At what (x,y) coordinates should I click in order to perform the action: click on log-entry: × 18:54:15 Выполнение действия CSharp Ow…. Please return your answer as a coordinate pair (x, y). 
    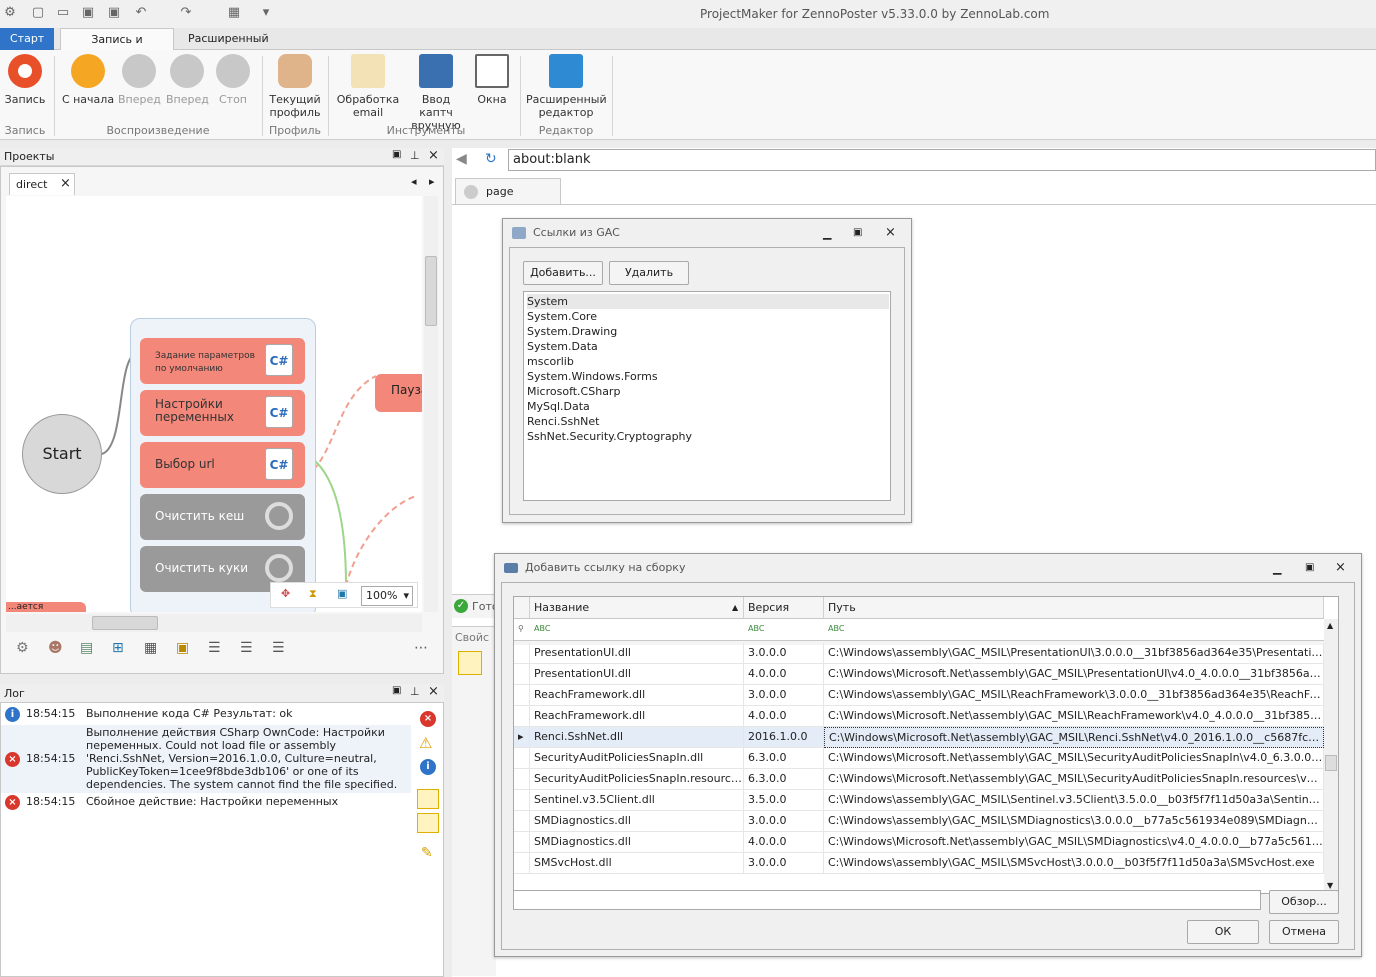
    Looking at the image, I should click on (206, 759).